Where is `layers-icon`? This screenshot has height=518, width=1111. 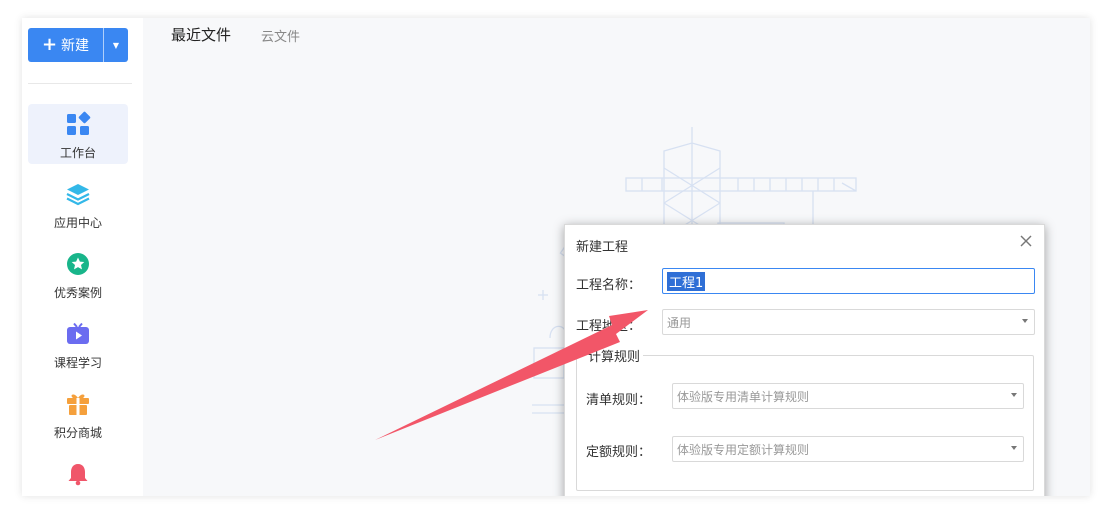 layers-icon is located at coordinates (78, 194).